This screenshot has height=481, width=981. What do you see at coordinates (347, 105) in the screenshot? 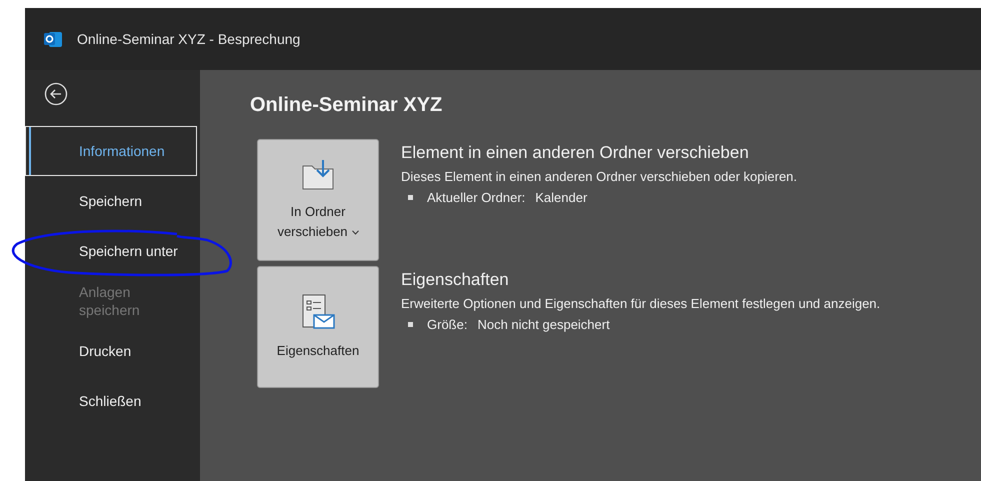
I see `page-title: Online-Seminar XYZ` at bounding box center [347, 105].